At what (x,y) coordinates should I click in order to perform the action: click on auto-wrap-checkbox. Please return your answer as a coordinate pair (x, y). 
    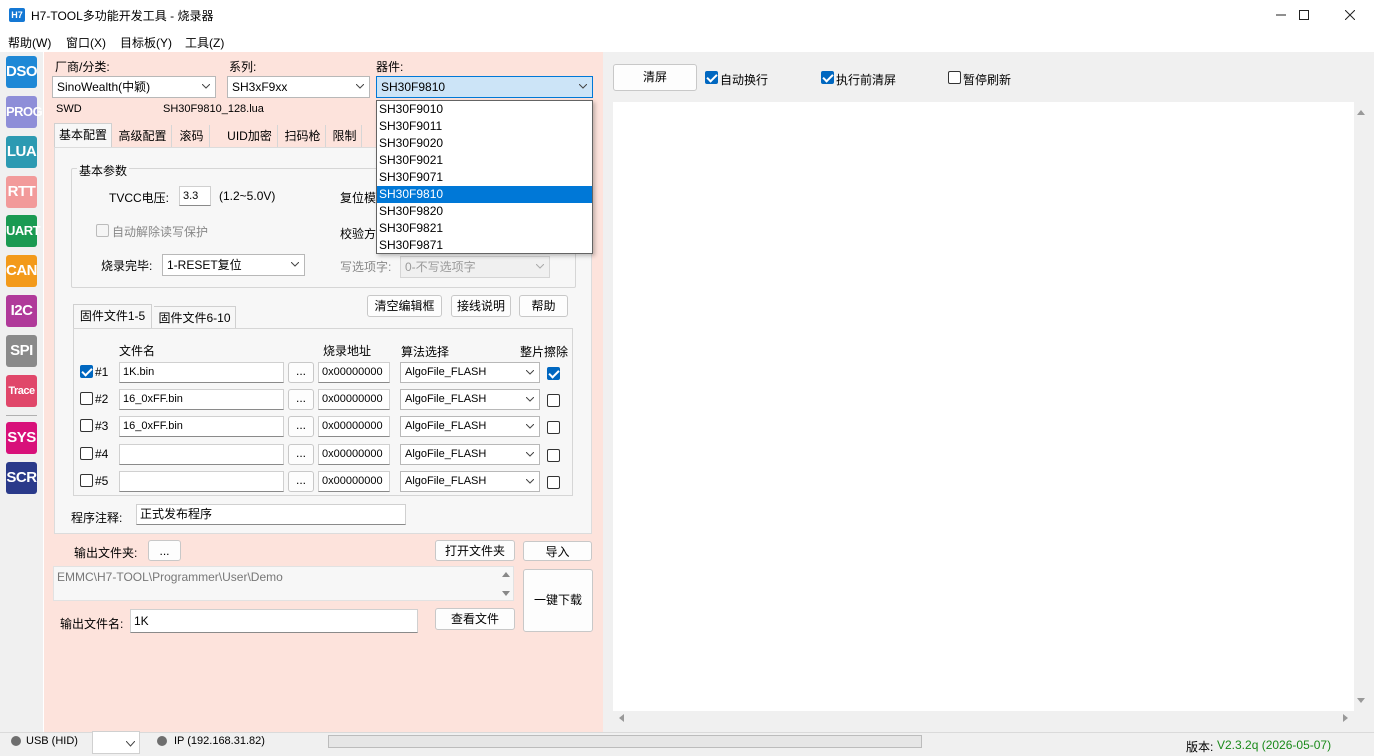
    Looking at the image, I should click on (711, 77).